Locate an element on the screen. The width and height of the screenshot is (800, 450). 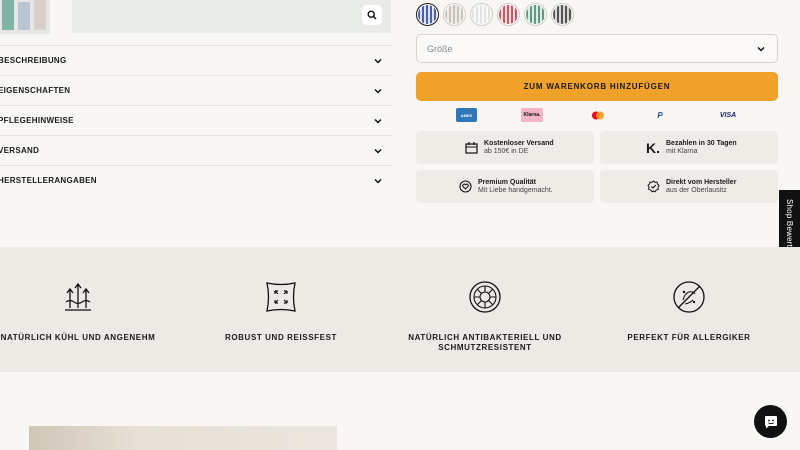
chat-bubble-icon is located at coordinates (770, 421).